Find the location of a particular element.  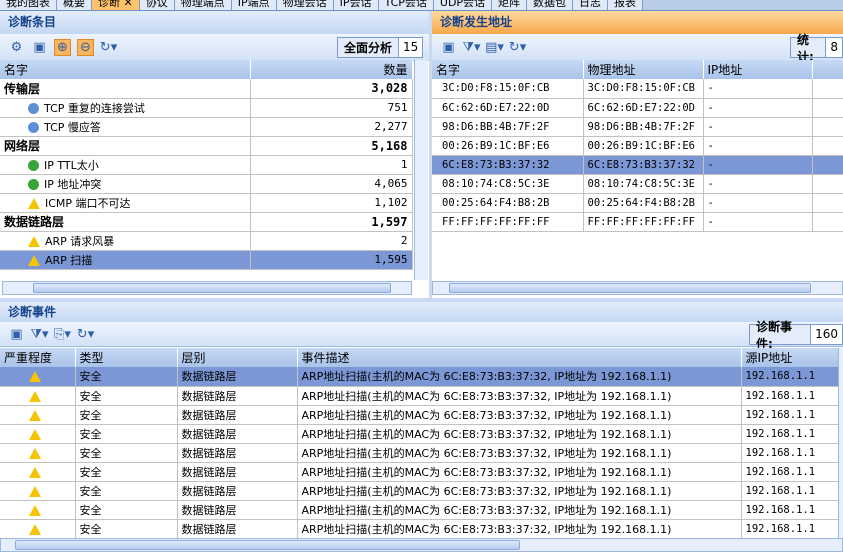

table-row: 00:25:64:F4:B8:2B 00:25:64:F4:B8:2B - is located at coordinates (637, 203).